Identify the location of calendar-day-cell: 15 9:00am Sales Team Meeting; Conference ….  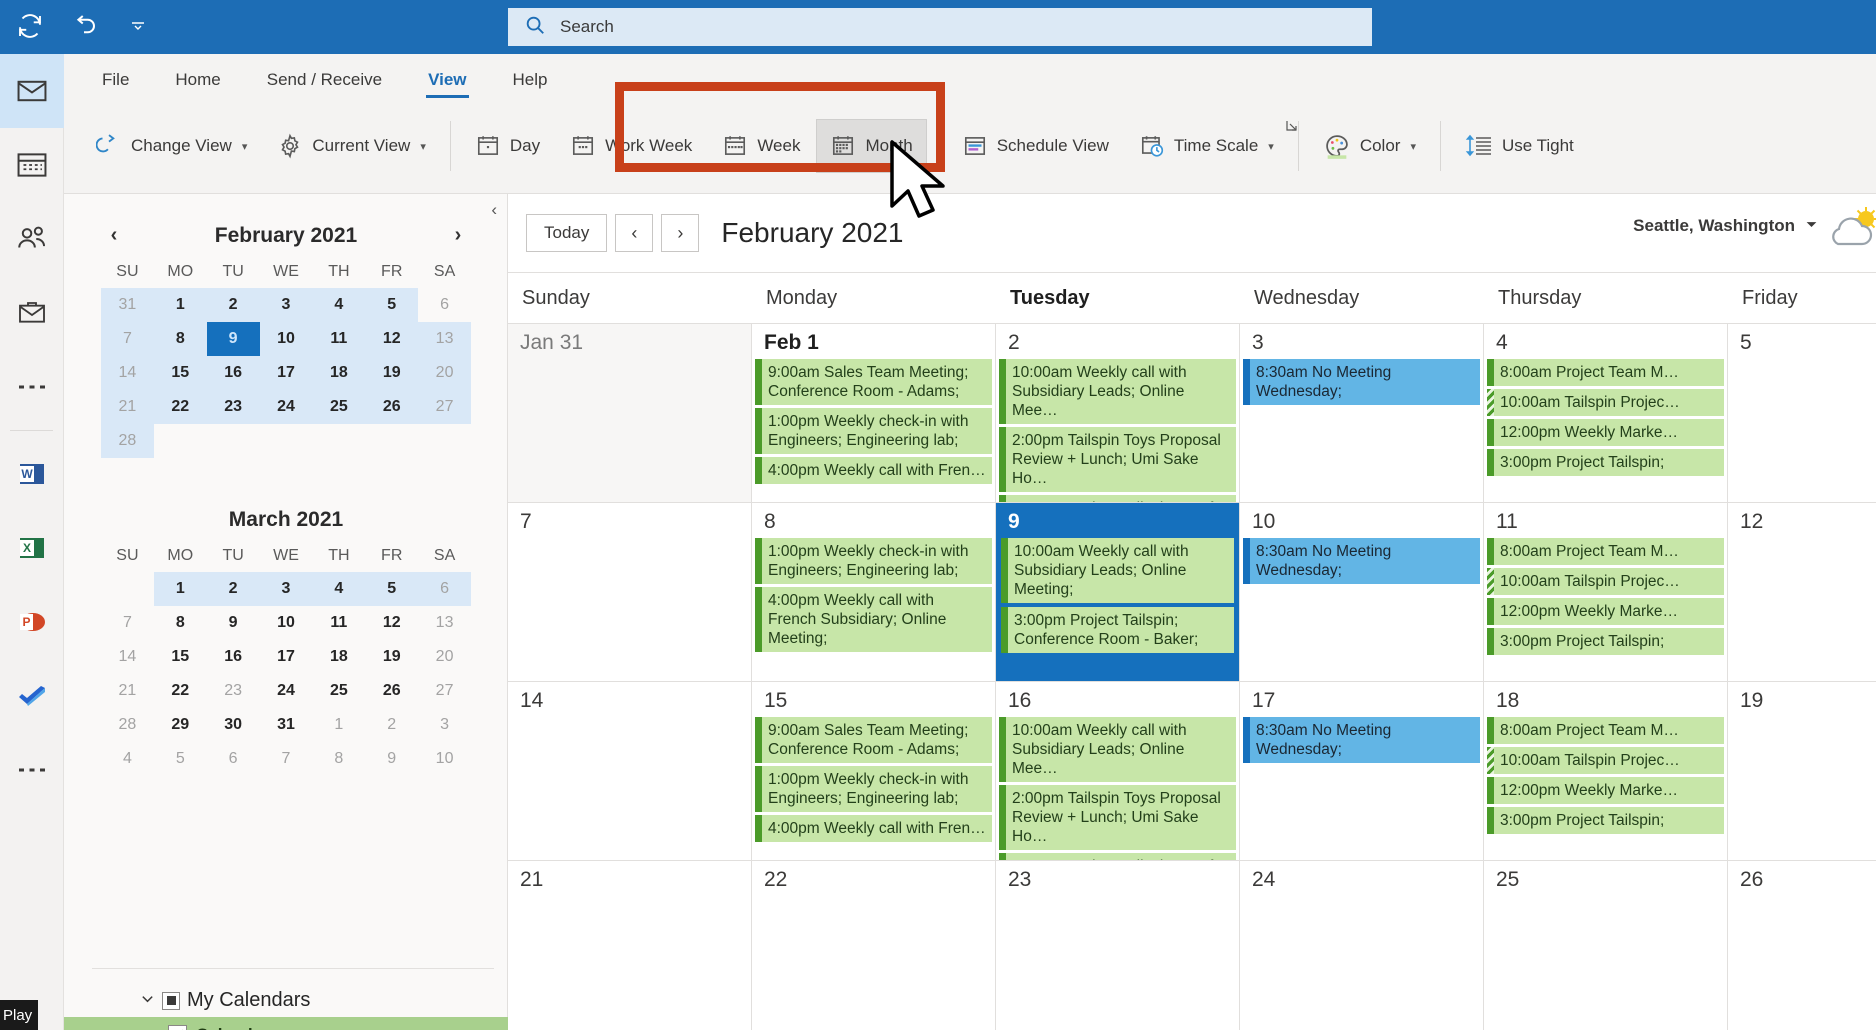
(874, 771).